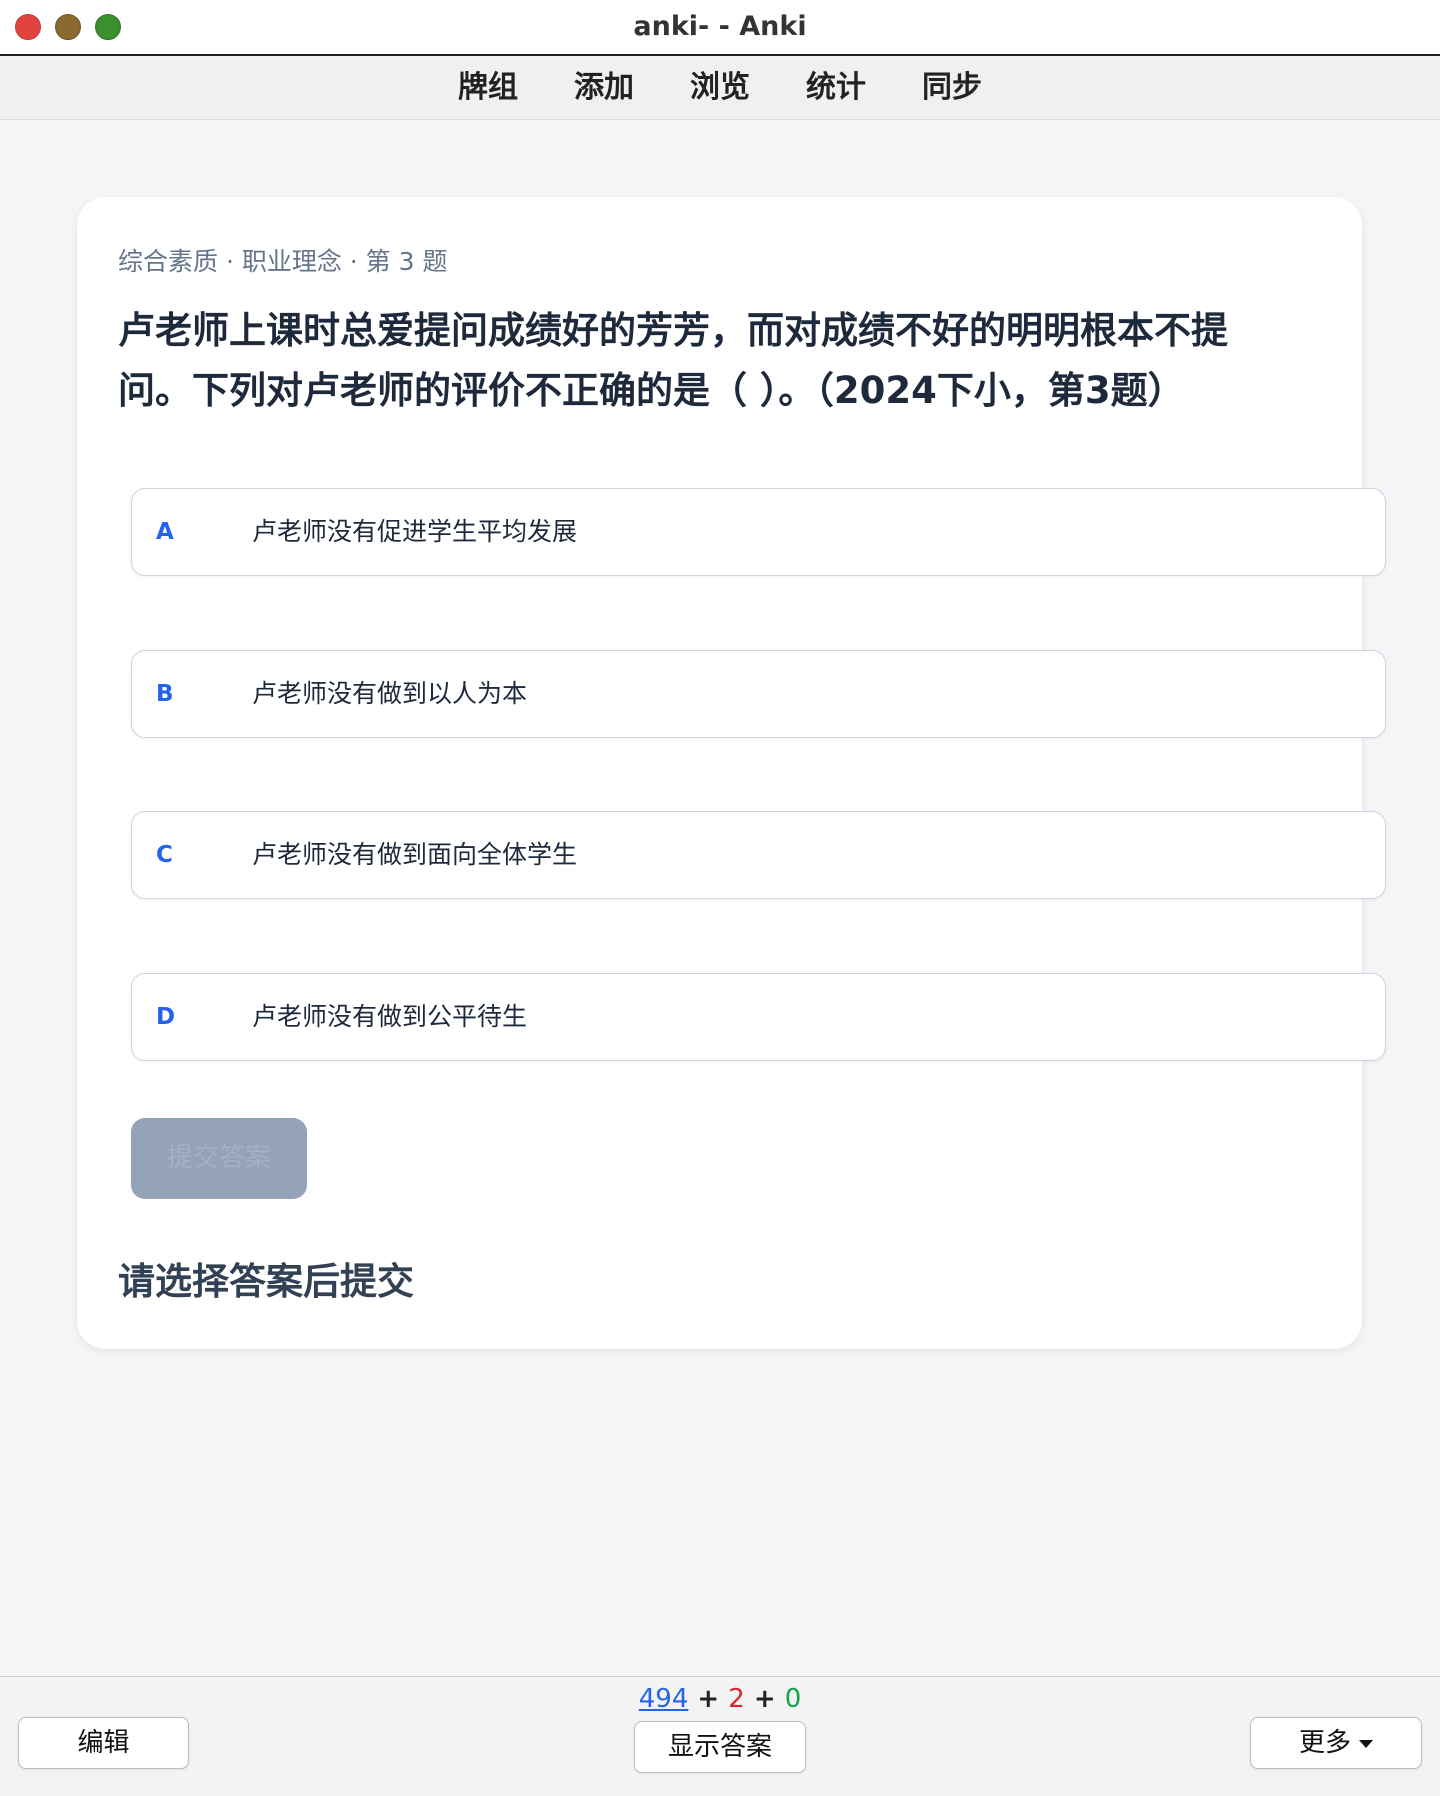 This screenshot has height=1796, width=1440. Describe the element at coordinates (664, 1699) in the screenshot. I see `new-count: 494` at that location.